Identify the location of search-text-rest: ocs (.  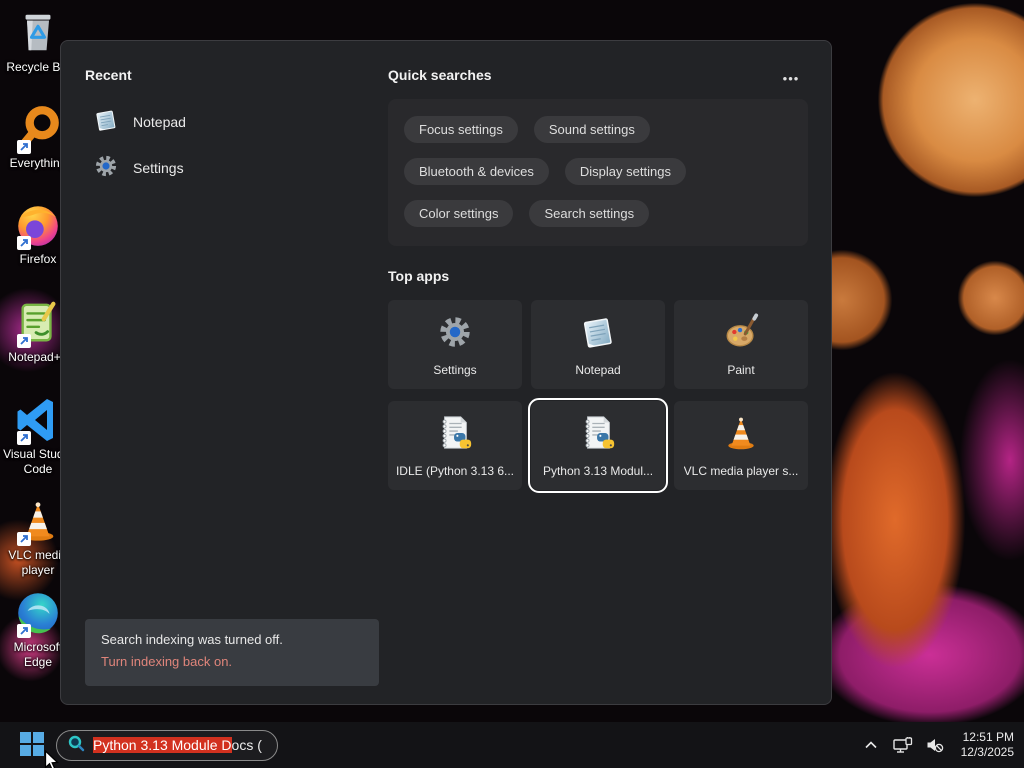
(246, 745).